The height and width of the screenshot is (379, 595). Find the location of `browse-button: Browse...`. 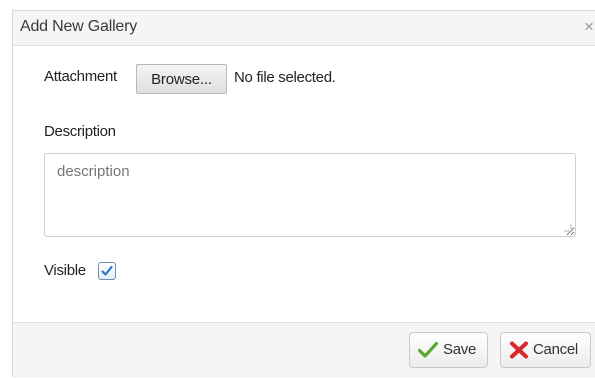

browse-button: Browse... is located at coordinates (181, 79).